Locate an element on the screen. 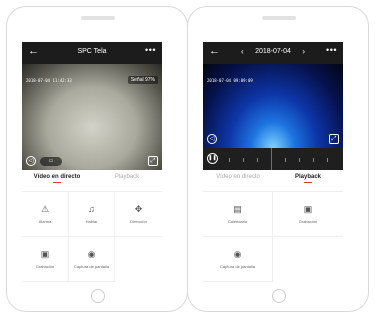 This screenshot has height=315, width=375. live-video-feed: 2018-07-04 11:42:33 Señal 97% ◁ ▭ ⤢ is located at coordinates (92, 117).